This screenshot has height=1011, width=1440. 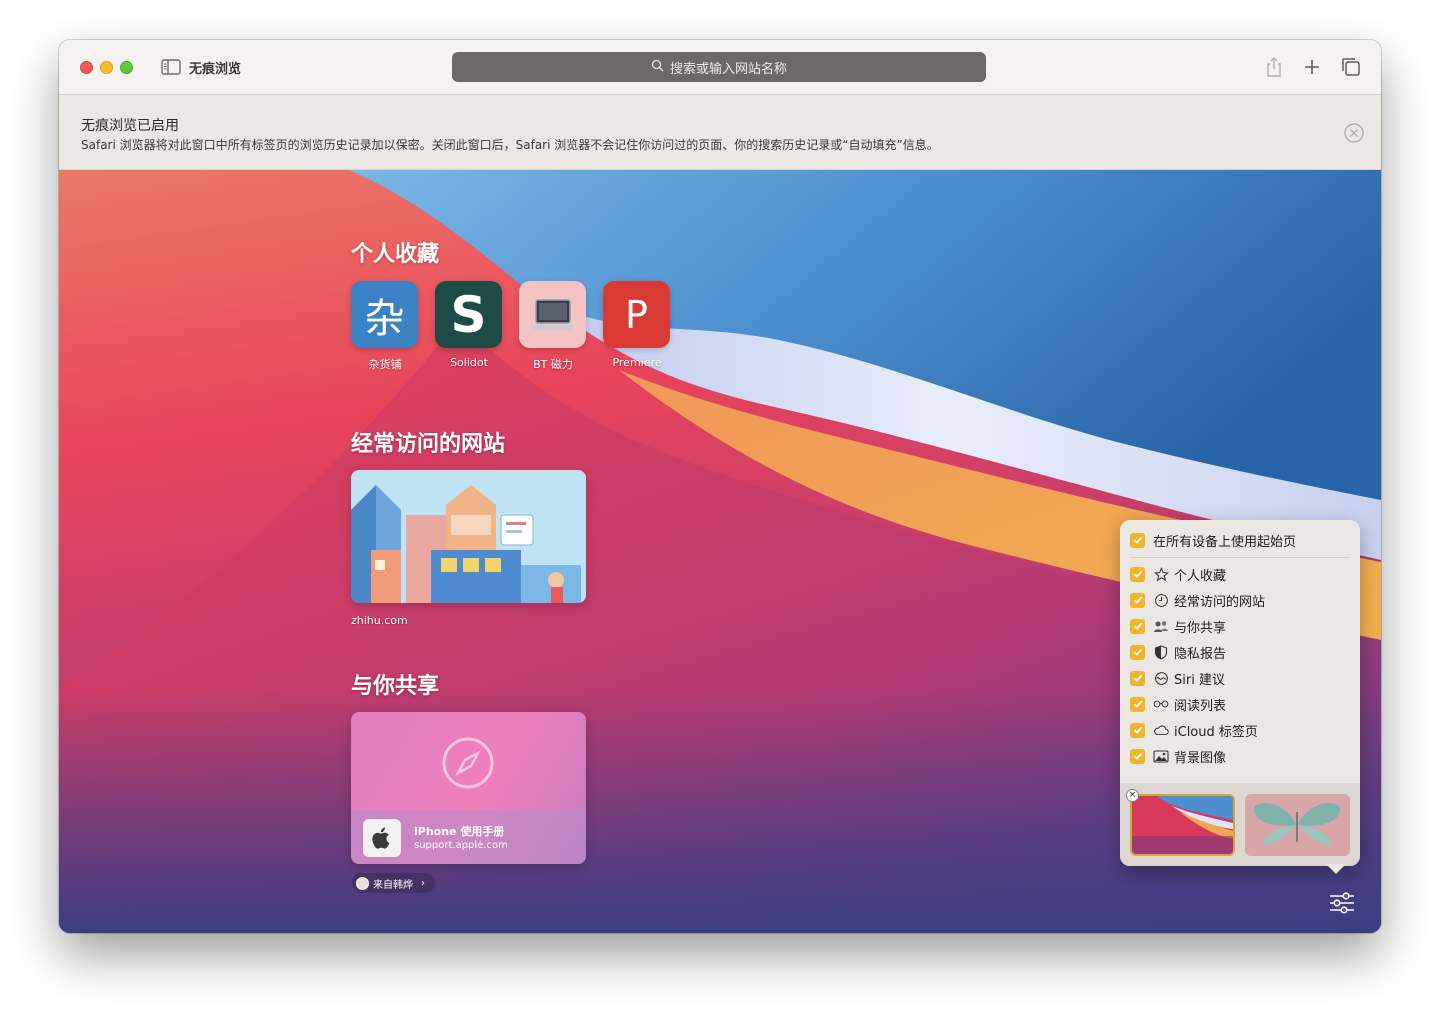 What do you see at coordinates (1132, 795) in the screenshot?
I see `remove-background-icon: ×` at bounding box center [1132, 795].